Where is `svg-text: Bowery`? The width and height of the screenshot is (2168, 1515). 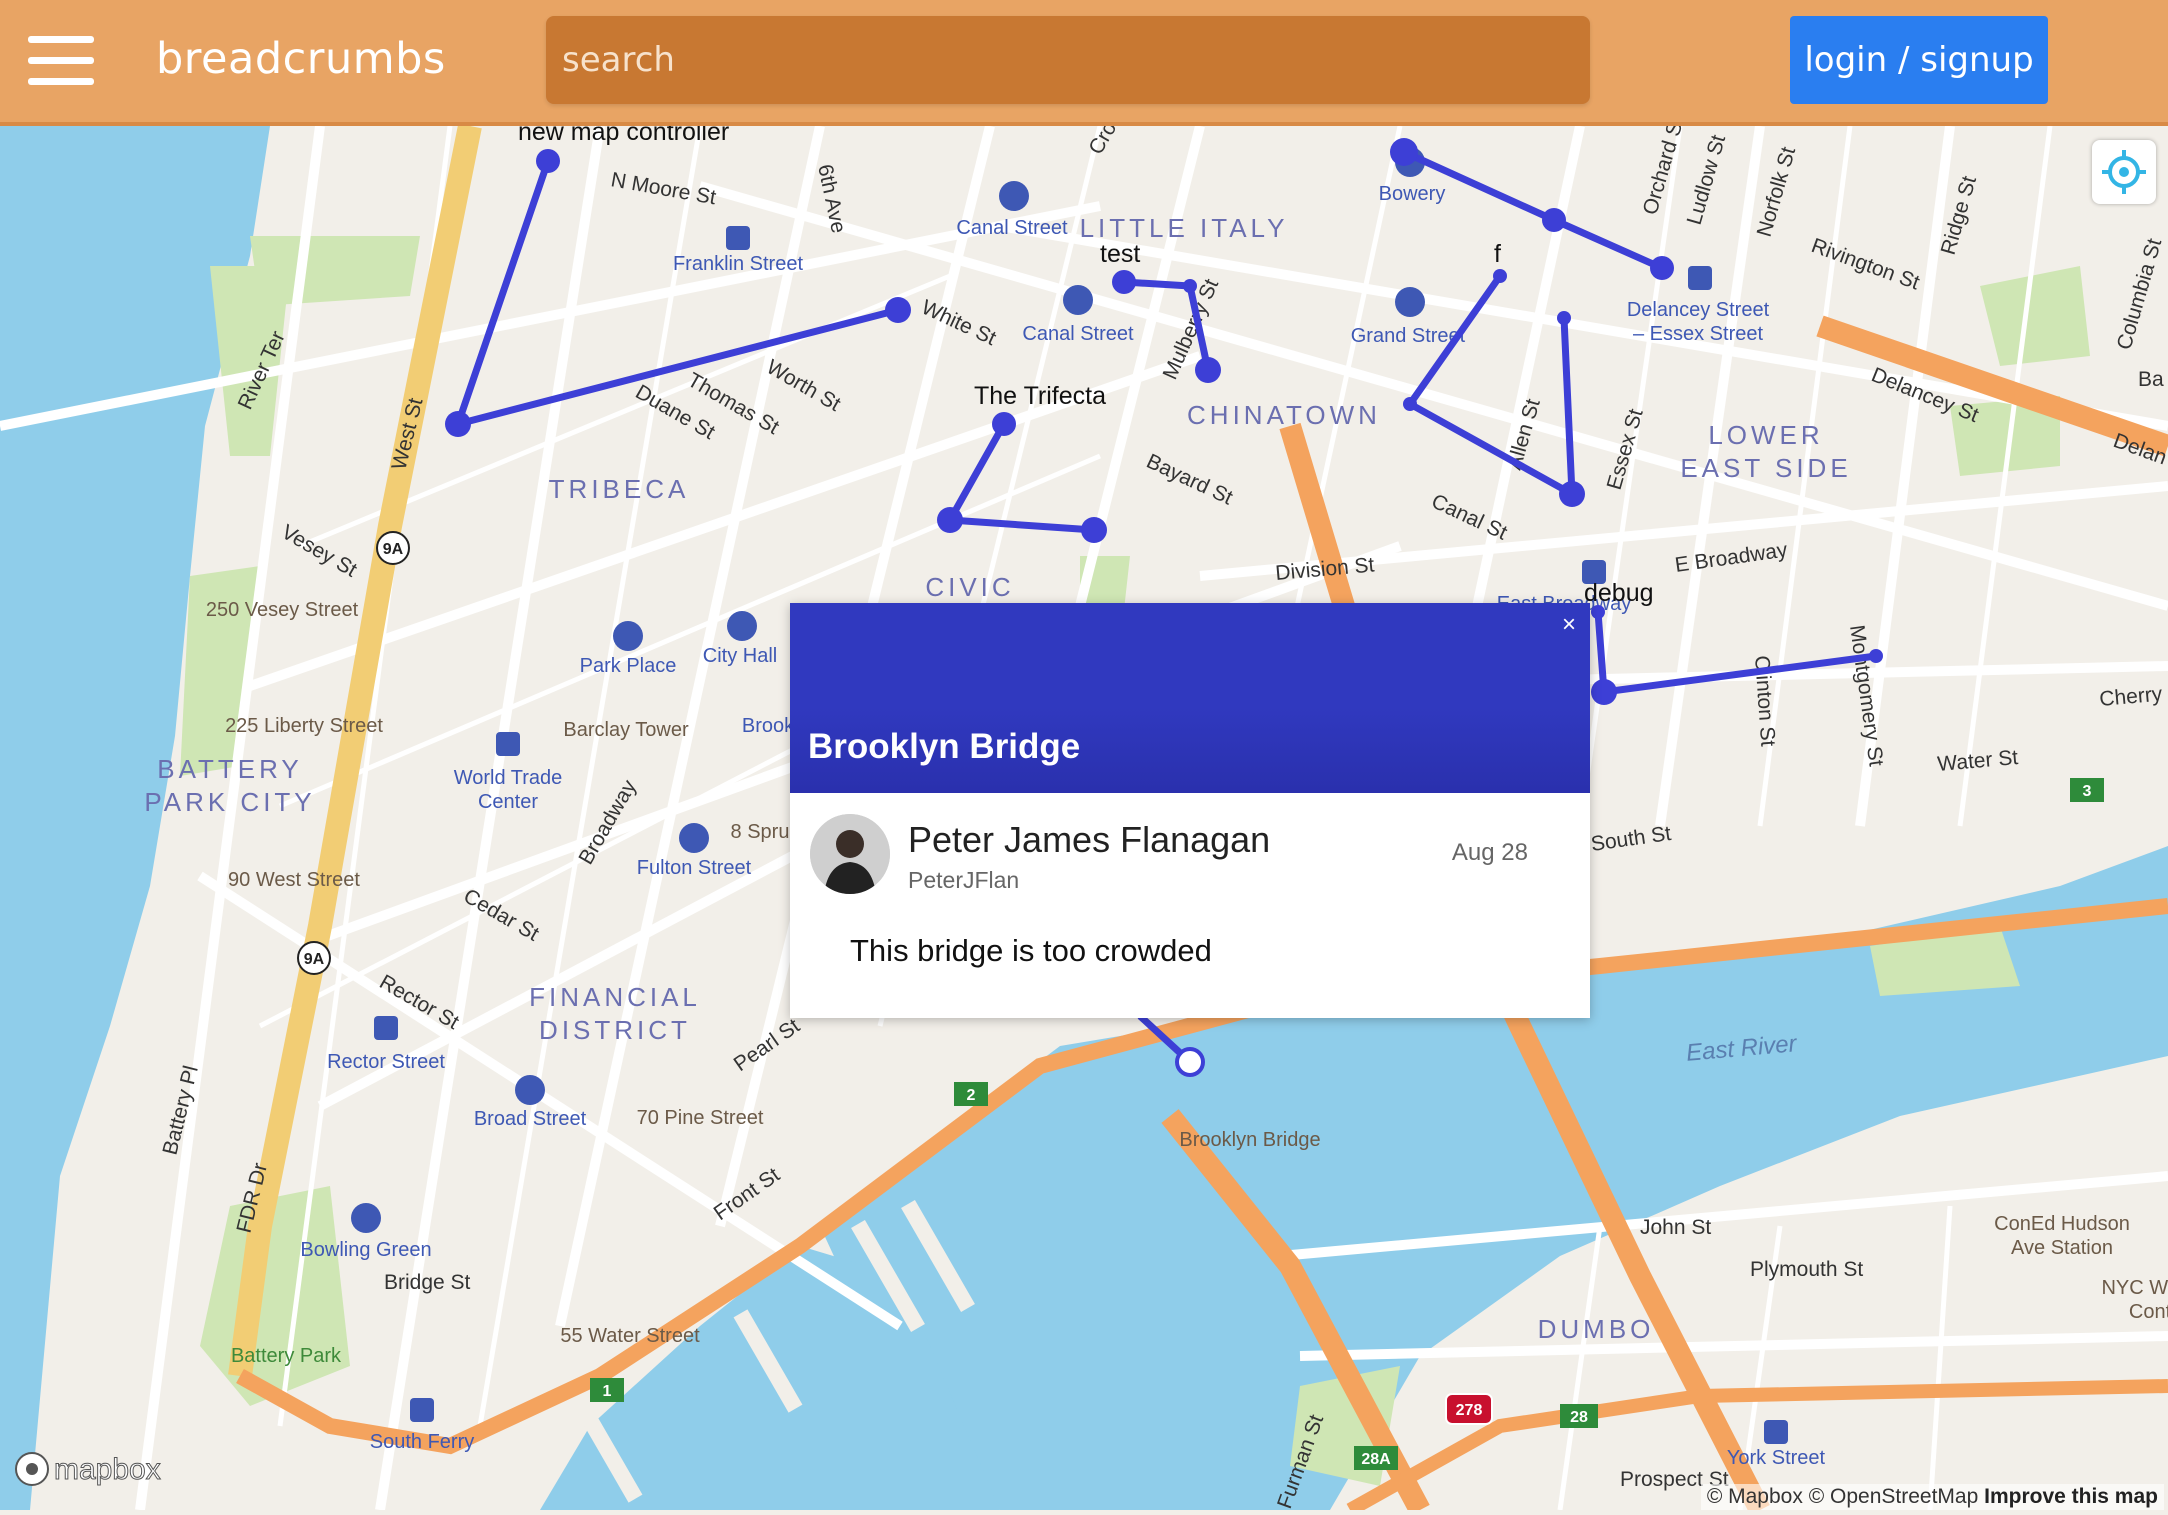 svg-text: Bowery is located at coordinates (1412, 194).